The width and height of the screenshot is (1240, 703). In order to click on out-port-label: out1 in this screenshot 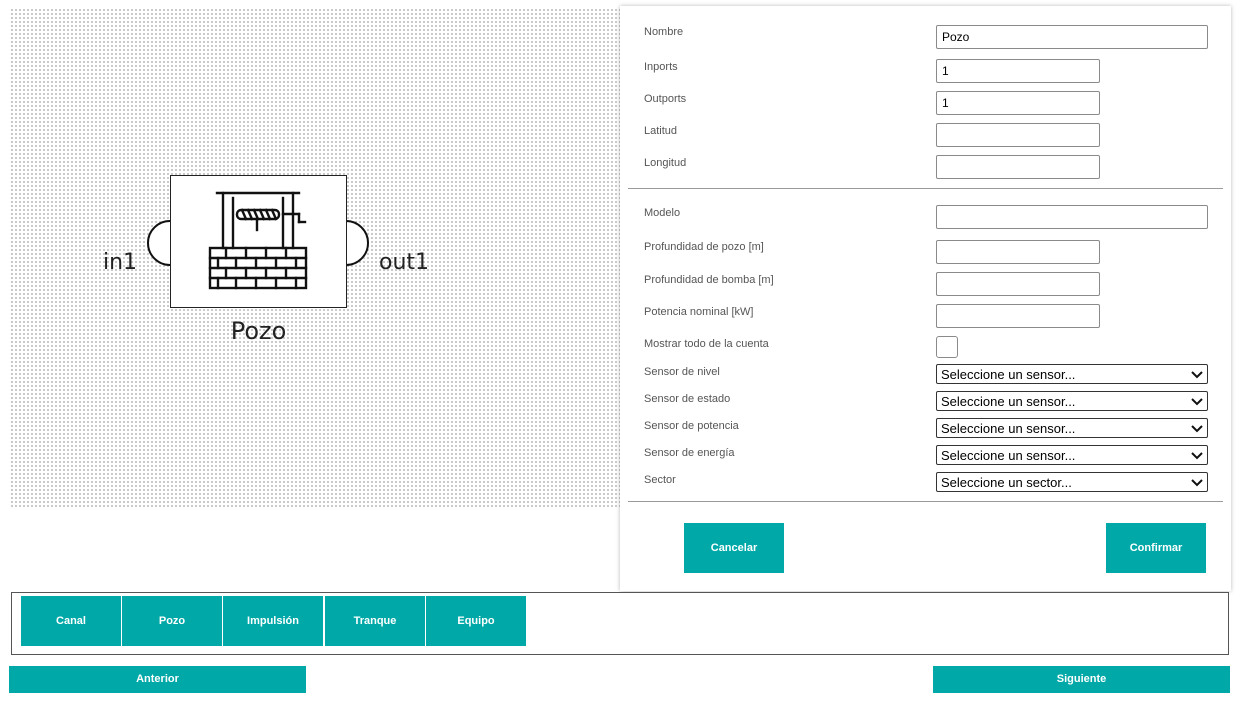, I will do `click(404, 262)`.